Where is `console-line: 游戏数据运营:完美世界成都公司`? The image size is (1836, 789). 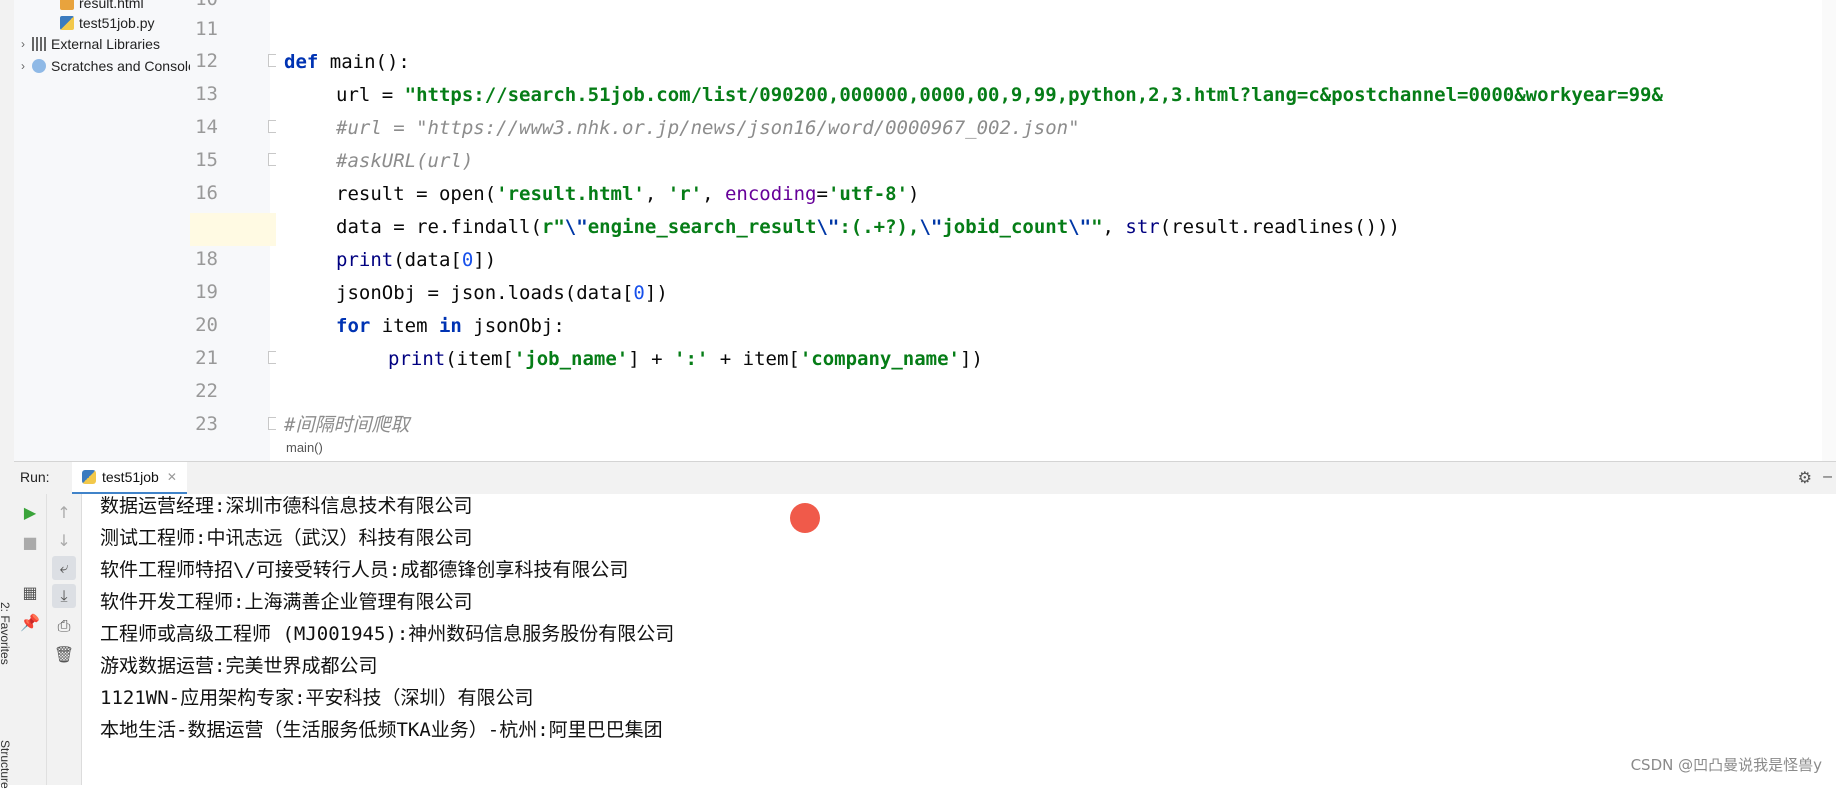
console-line: 游戏数据运营:完美世界成都公司 is located at coordinates (239, 666).